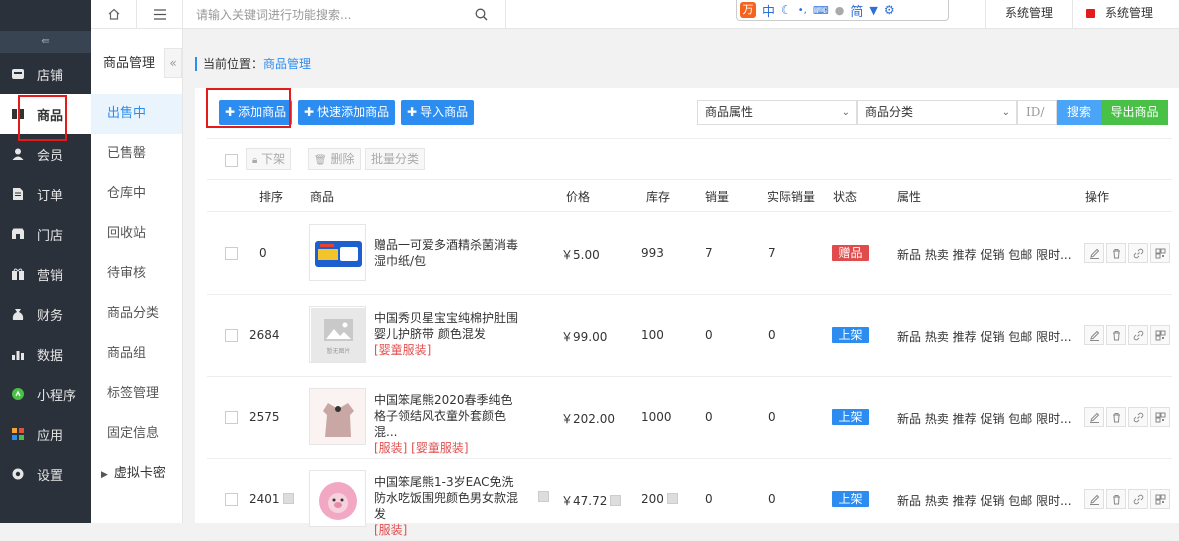  I want to click on product-tags: [婴童服装], so click(402, 350).